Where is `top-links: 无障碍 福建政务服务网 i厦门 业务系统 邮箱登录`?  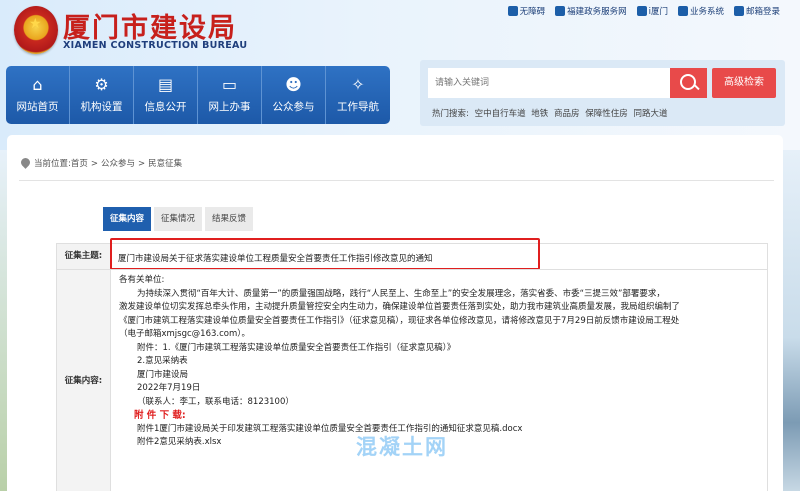
top-links: 无障碍 福建政务服务网 i厦门 业务系统 邮箱登录 is located at coordinates (643, 11).